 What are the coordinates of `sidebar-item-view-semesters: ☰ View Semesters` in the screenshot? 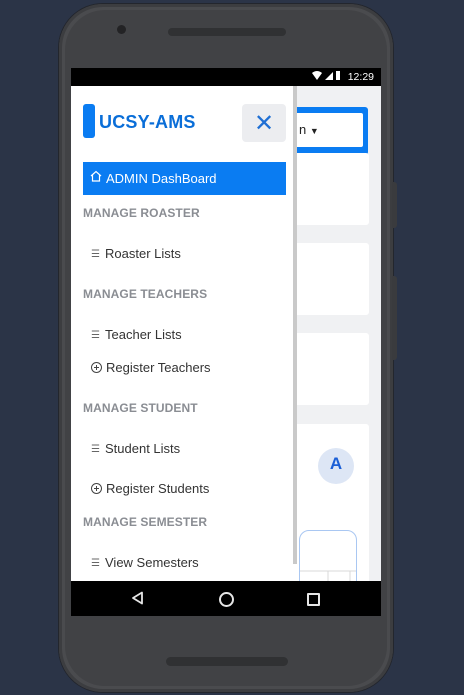 It's located at (145, 562).